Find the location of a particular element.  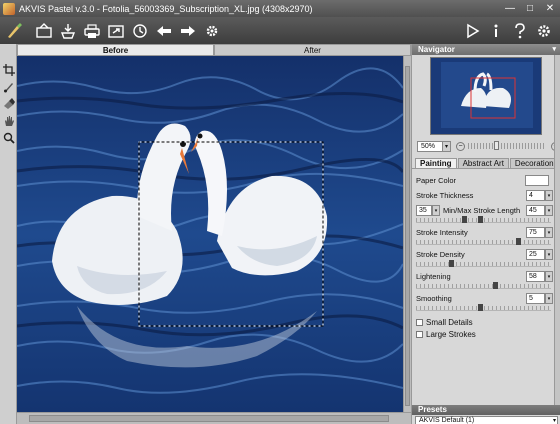

app-logo-icon is located at coordinates (9, 8).